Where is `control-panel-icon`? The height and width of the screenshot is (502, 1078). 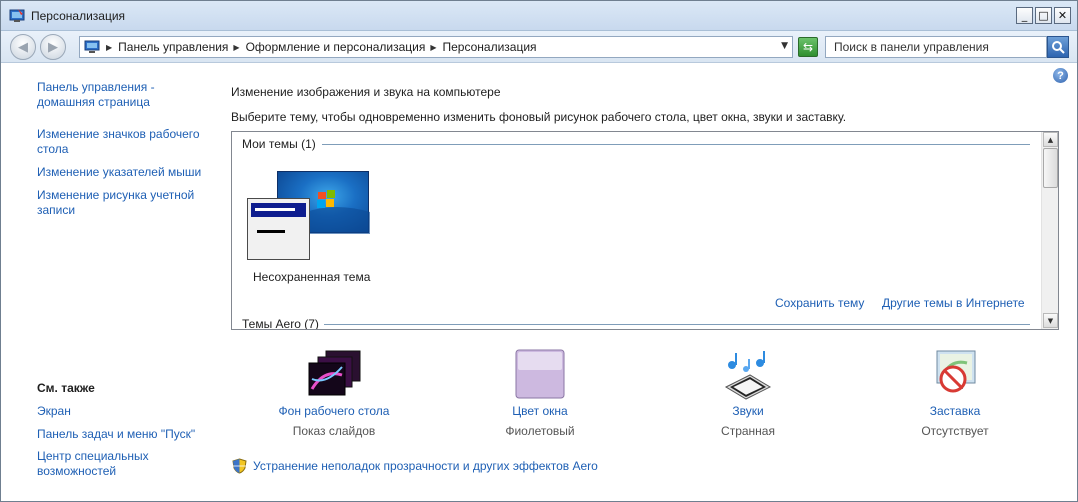
control-panel-icon is located at coordinates (17, 15).